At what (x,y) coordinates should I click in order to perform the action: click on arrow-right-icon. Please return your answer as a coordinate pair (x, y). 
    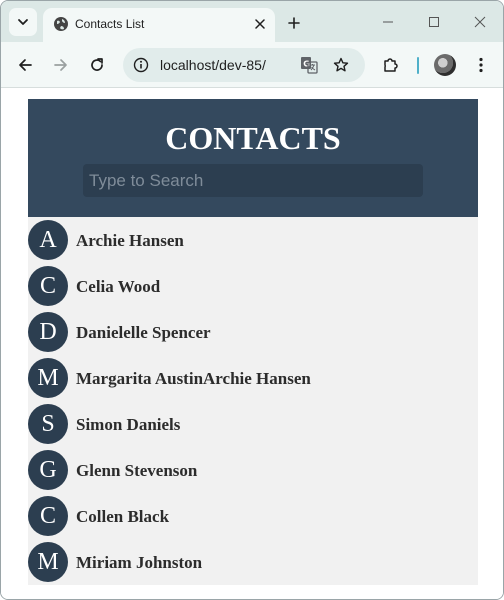
    Looking at the image, I should click on (60, 65).